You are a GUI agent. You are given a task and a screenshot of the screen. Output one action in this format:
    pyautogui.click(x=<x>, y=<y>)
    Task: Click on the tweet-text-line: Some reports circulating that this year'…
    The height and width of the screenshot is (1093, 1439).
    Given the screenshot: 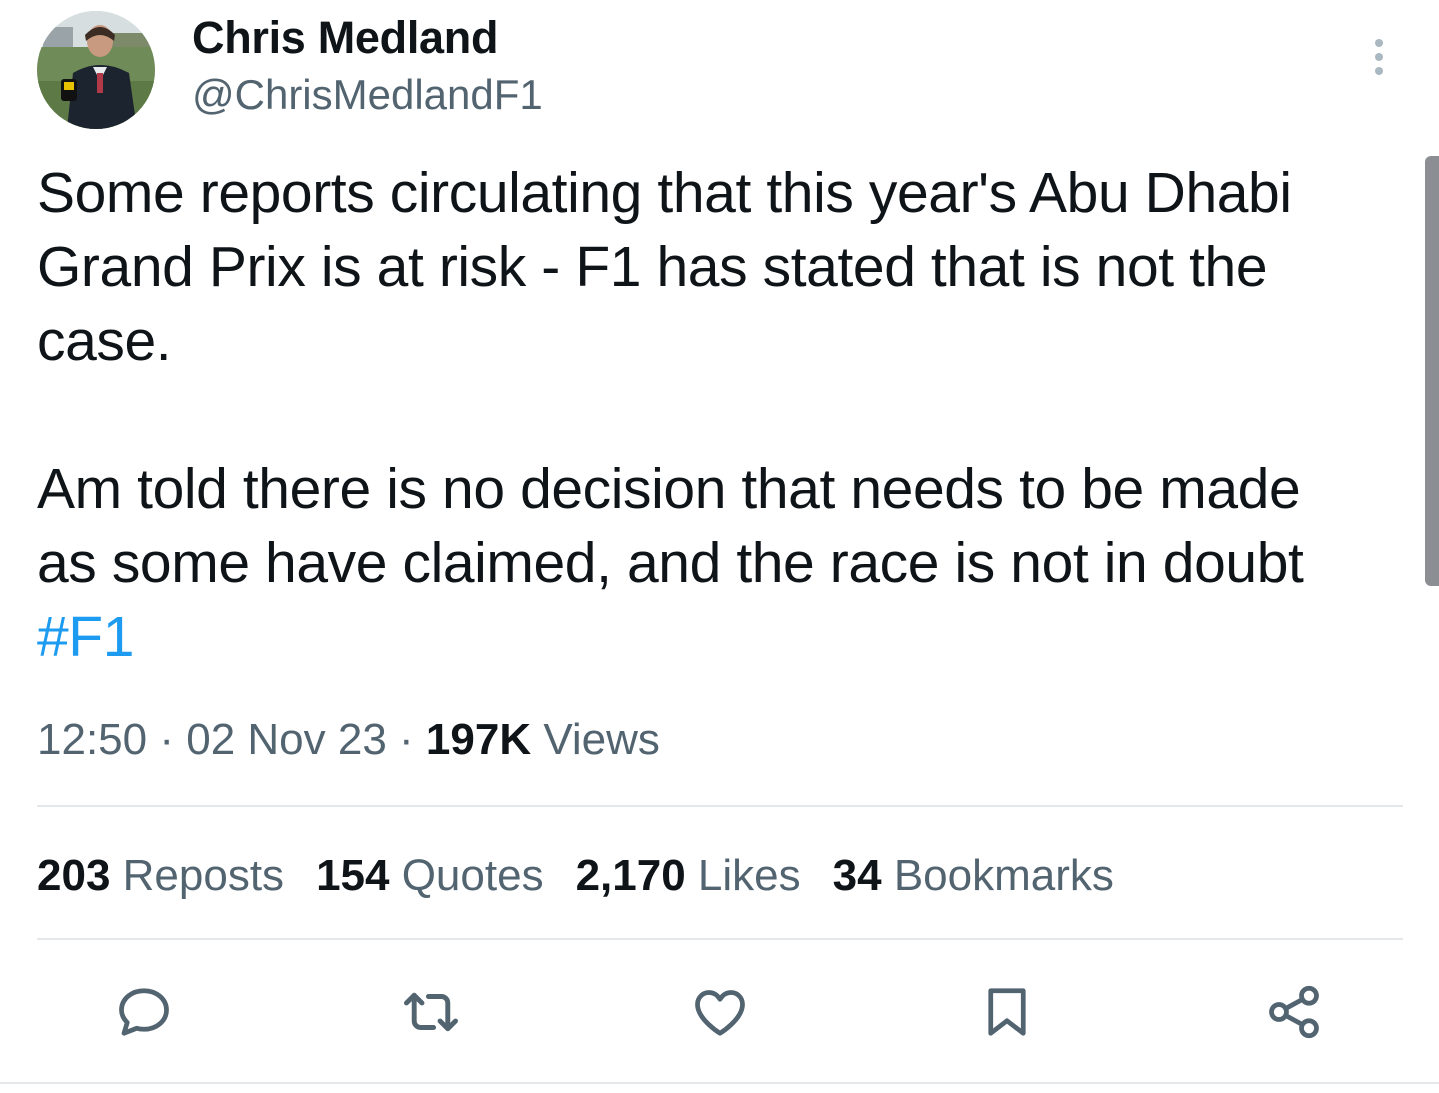 What is the action you would take?
    pyautogui.click(x=664, y=193)
    